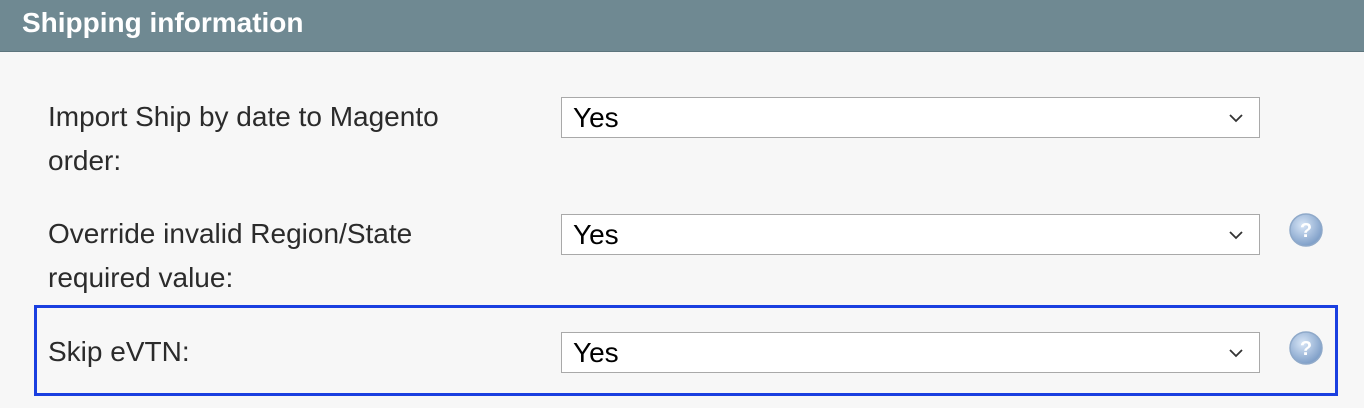 This screenshot has height=408, width=1364. I want to click on field-label-line2: required value:, so click(141, 277).